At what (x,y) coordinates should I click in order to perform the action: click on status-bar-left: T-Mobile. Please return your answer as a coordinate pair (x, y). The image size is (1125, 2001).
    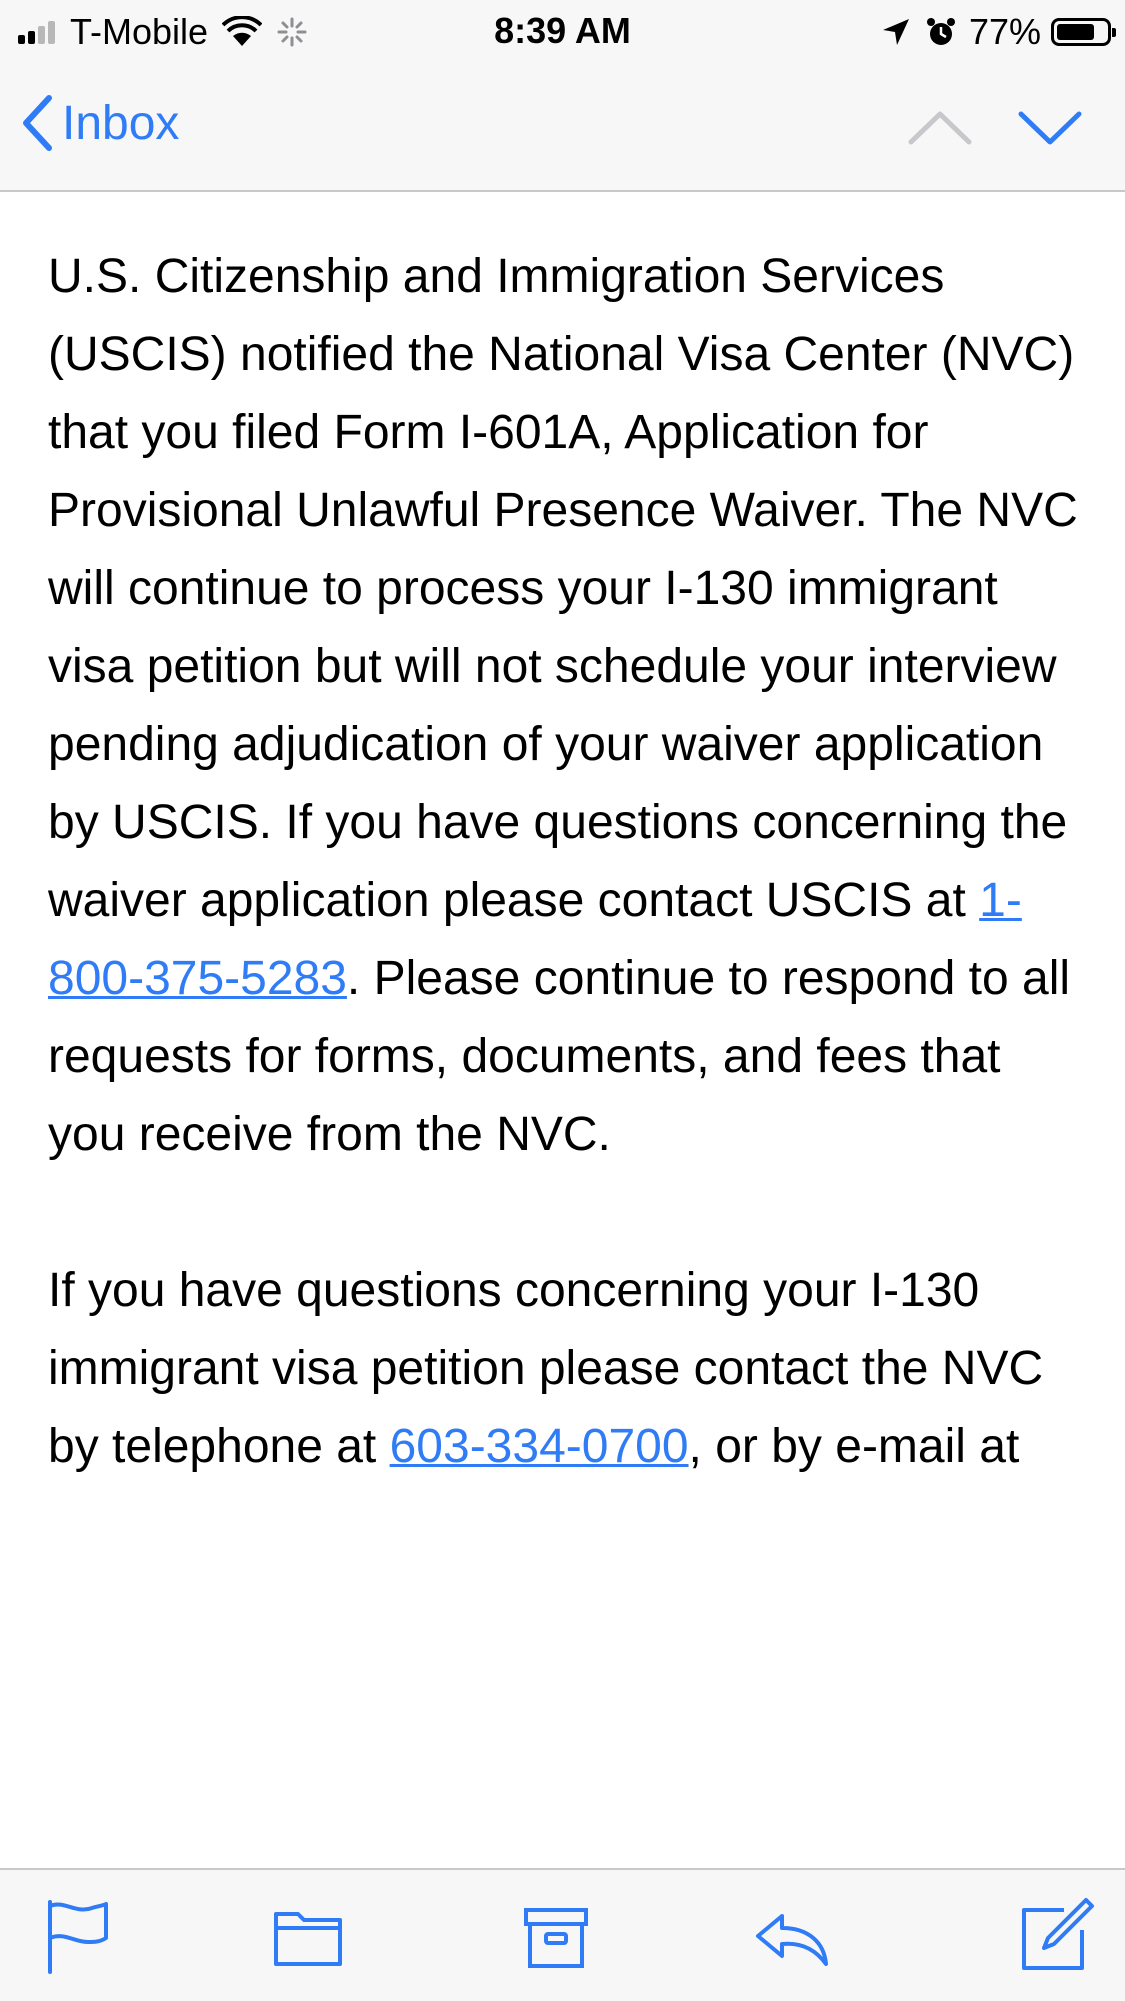
    Looking at the image, I should click on (163, 32).